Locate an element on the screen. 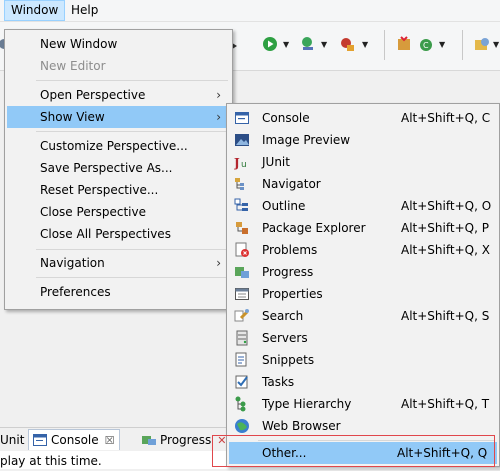 This screenshot has height=471, width=500. search-icon is located at coordinates (241, 315).